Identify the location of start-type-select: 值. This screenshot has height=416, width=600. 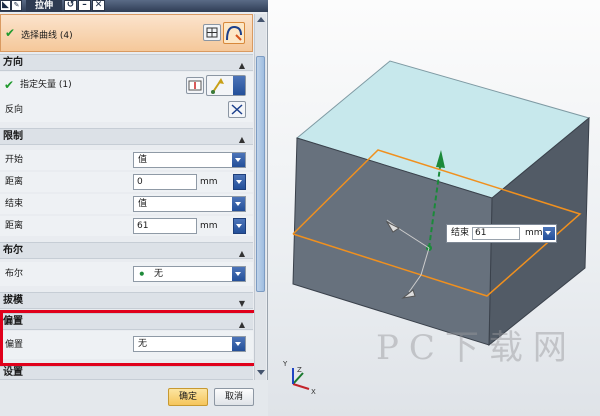
(189, 160).